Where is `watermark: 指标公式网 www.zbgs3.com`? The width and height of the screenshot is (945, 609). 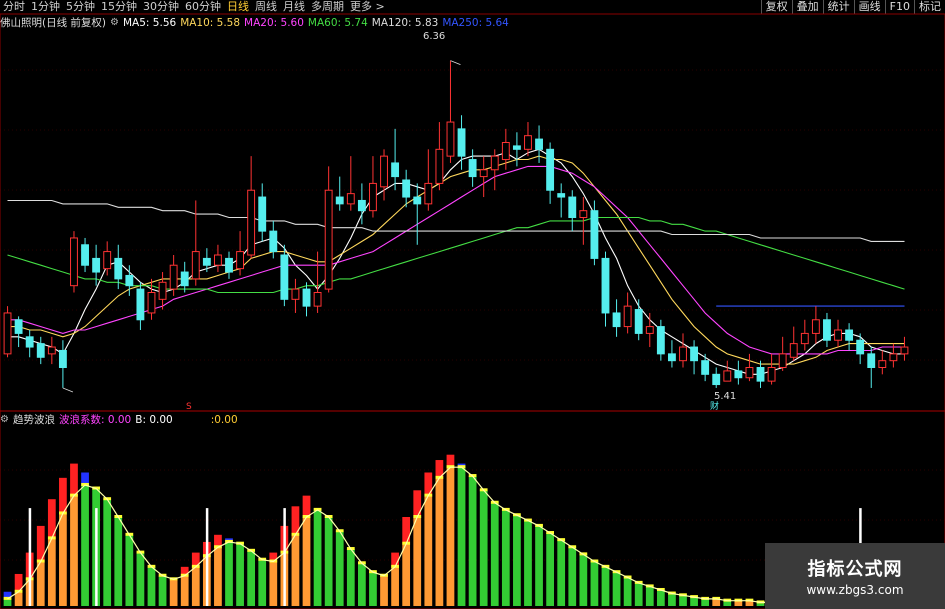
watermark: 指标公式网 www.zbgs3.com is located at coordinates (855, 576).